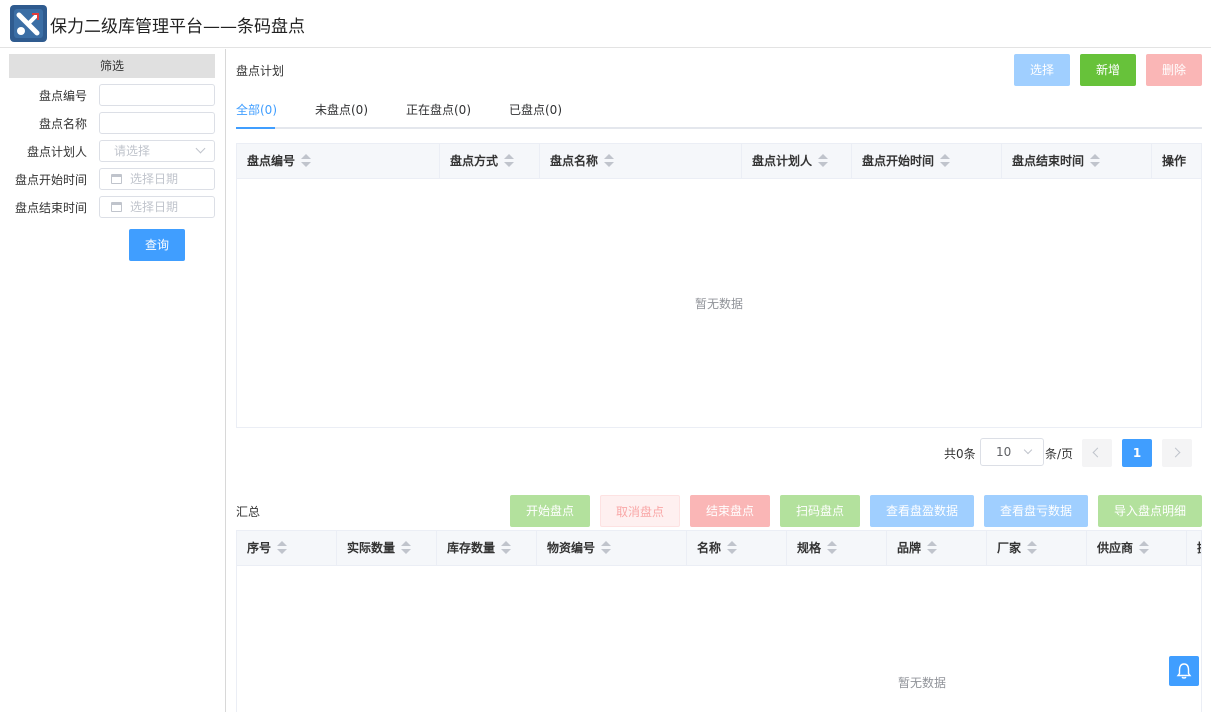 The image size is (1211, 712). What do you see at coordinates (1137, 548) in the screenshot?
I see `col-supplier: 供应商` at bounding box center [1137, 548].